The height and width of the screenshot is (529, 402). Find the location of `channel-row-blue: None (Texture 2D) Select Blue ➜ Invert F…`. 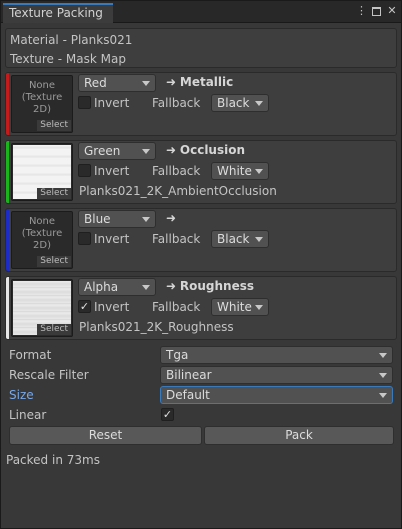

channel-row-blue: None (Texture 2D) Select Blue ➜ Invert F… is located at coordinates (201, 240).